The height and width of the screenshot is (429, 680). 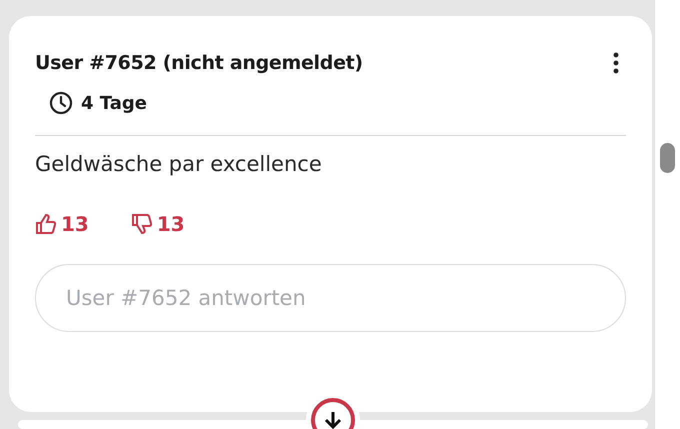 I want to click on author-name: User #7652 (nicht angemeldet), so click(x=199, y=63).